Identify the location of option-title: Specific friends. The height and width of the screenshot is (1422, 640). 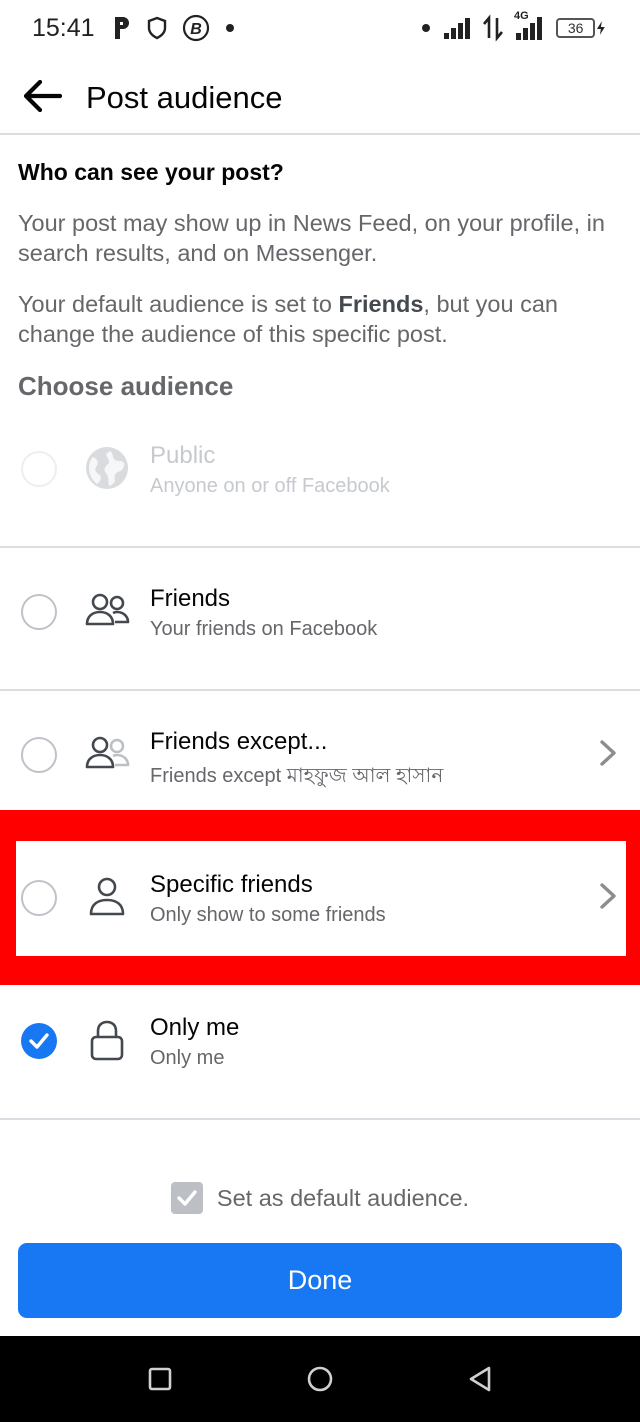
(231, 884).